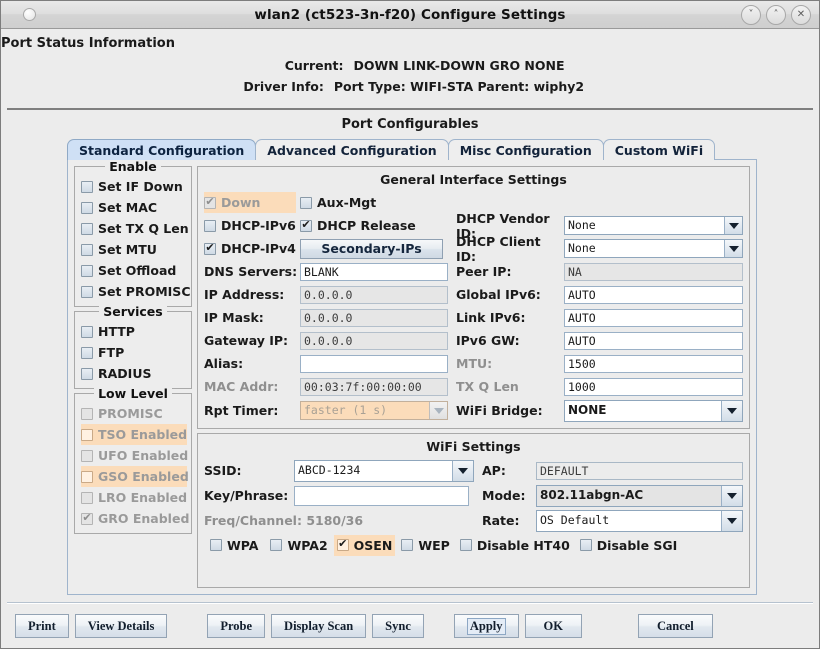 Image resolution: width=820 pixels, height=649 pixels. Describe the element at coordinates (498, 294) in the screenshot. I see `global-ipv6-label: Global IPv6:` at that location.